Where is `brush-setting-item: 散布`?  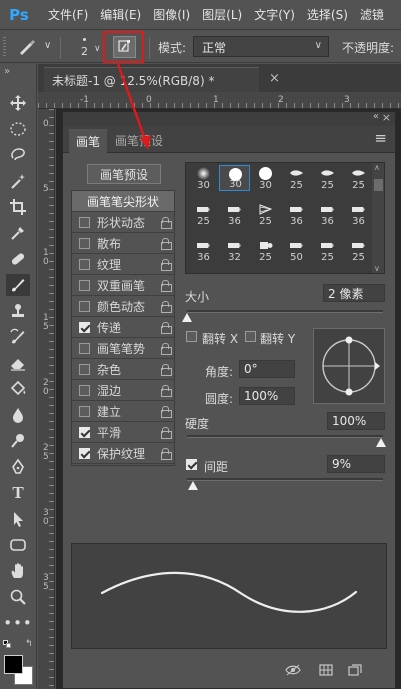 brush-setting-item: 散布 is located at coordinates (123, 243).